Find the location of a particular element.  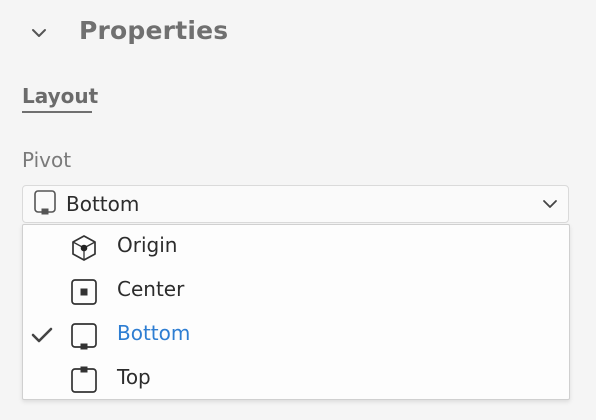

menu-item-label: Center is located at coordinates (151, 289).